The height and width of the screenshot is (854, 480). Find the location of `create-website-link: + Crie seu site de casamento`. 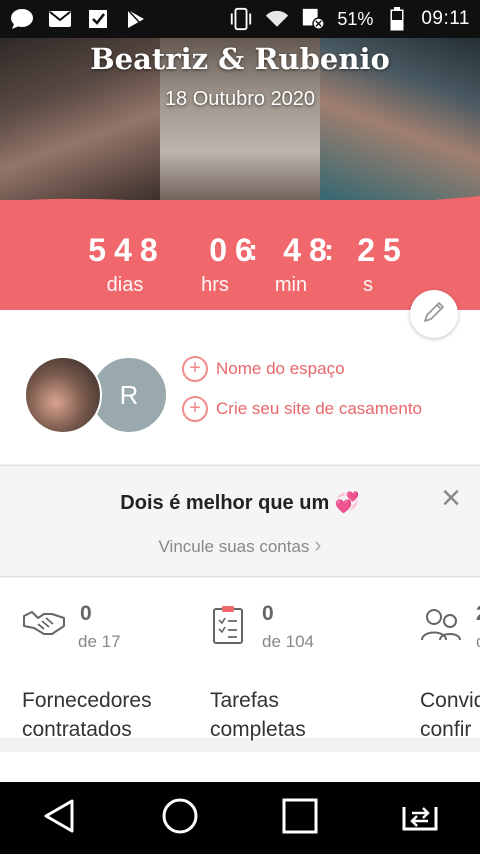

create-website-link: + Crie seu site de casamento is located at coordinates (302, 409).